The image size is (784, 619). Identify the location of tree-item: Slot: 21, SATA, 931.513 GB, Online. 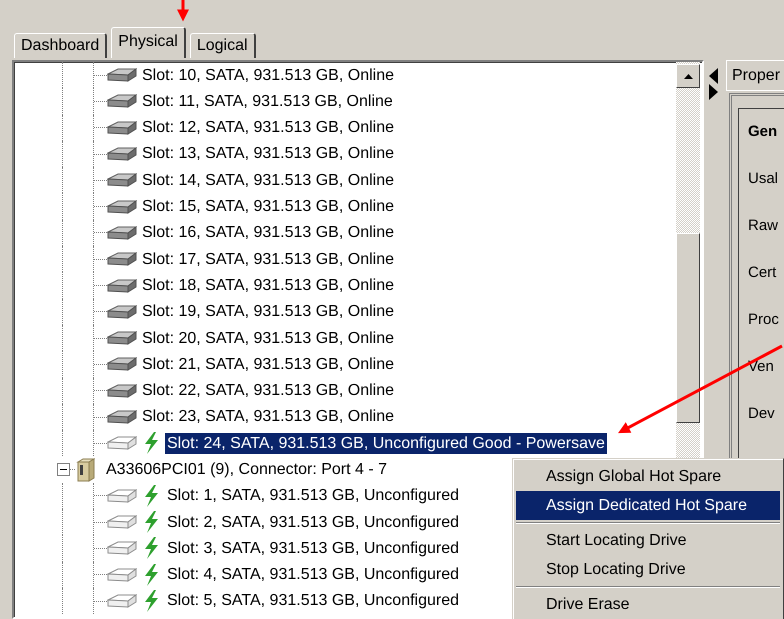
(268, 364).